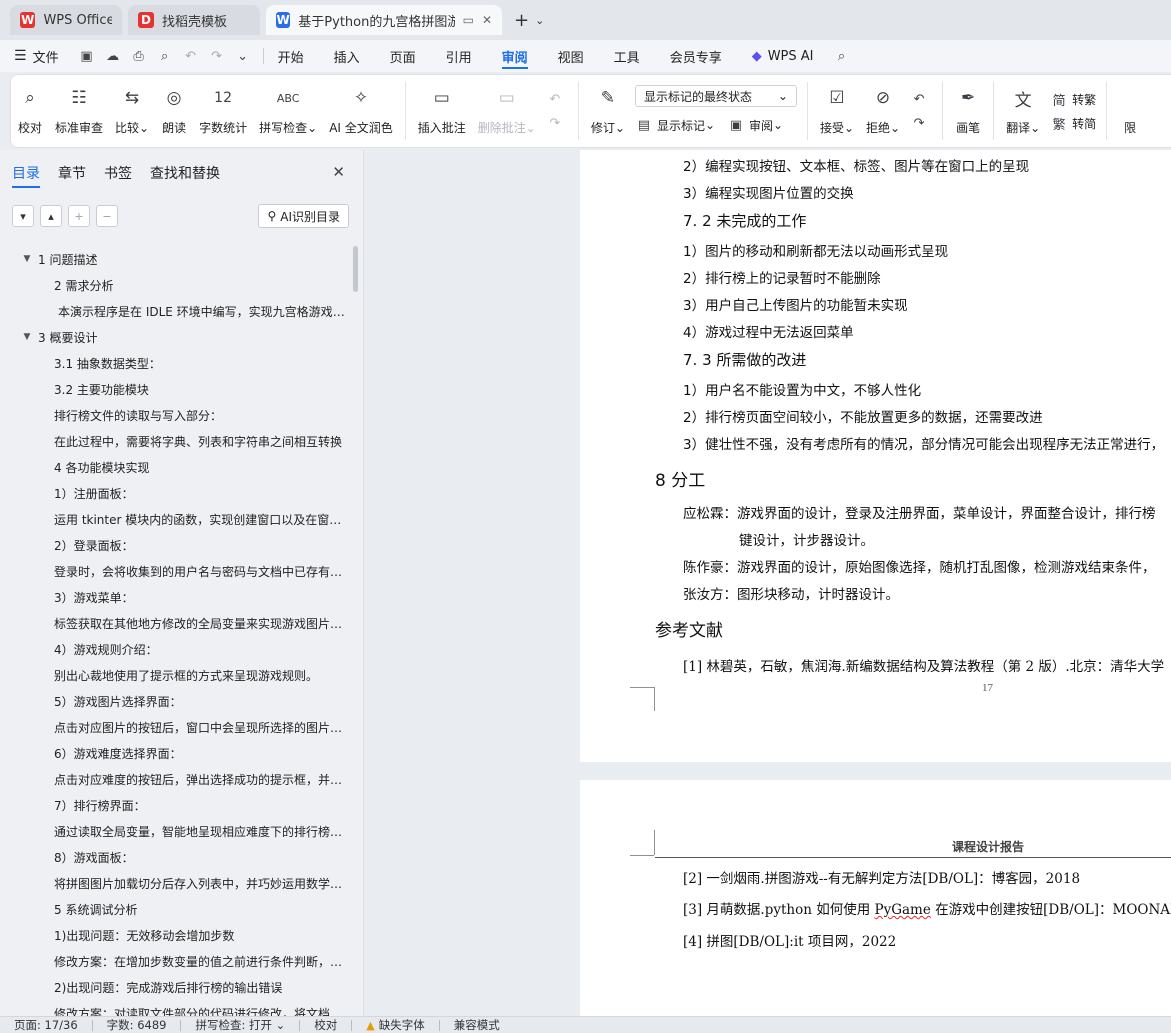 The height and width of the screenshot is (1033, 1171). What do you see at coordinates (51, 216) in the screenshot?
I see `chevron-up-icon: ▴` at bounding box center [51, 216].